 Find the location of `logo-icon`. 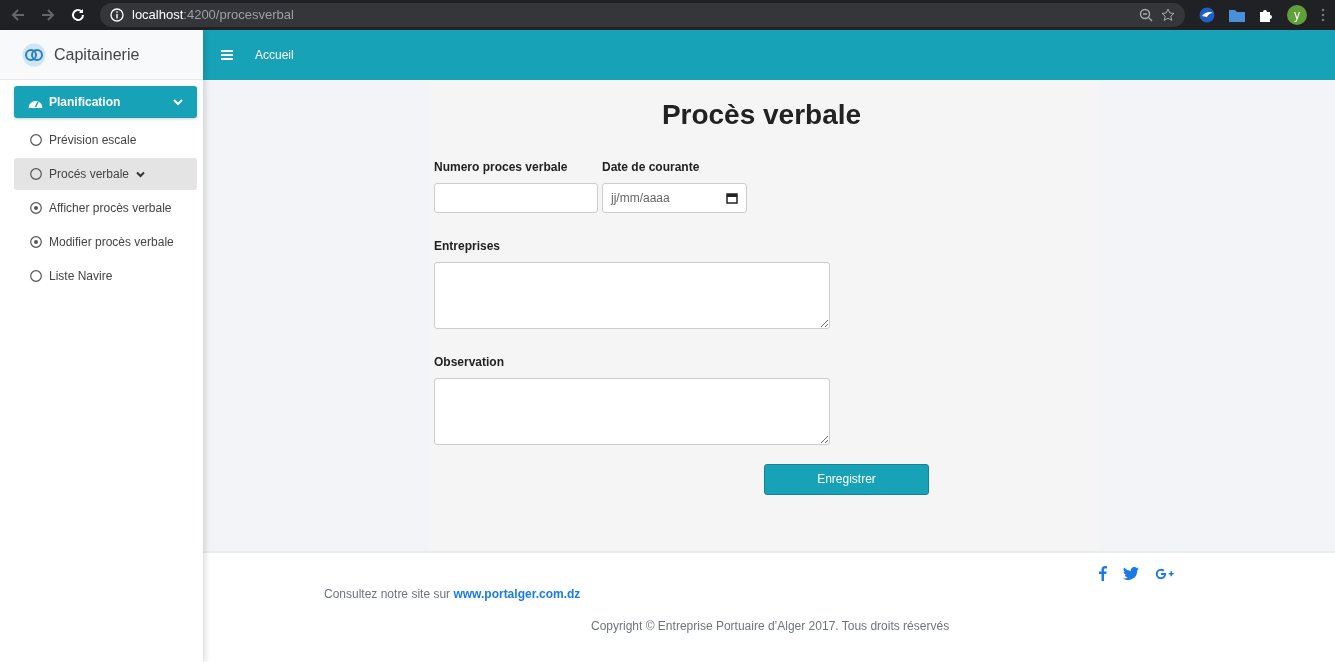

logo-icon is located at coordinates (34, 54).